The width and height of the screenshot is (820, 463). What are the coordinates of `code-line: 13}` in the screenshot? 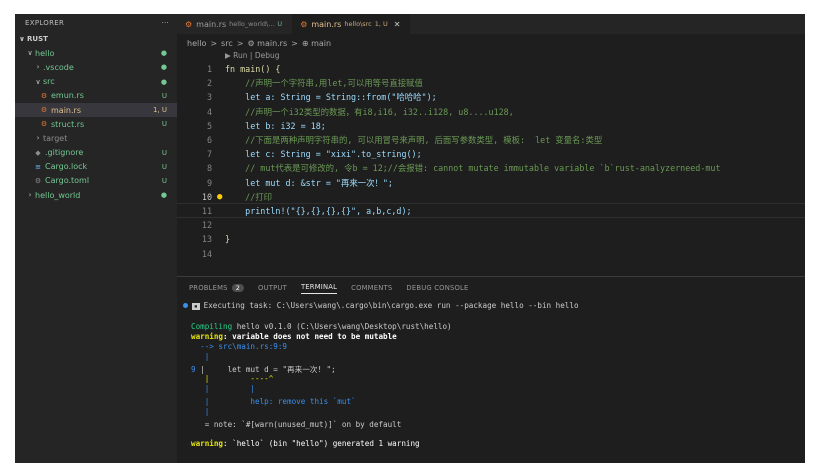 It's located at (491, 239).